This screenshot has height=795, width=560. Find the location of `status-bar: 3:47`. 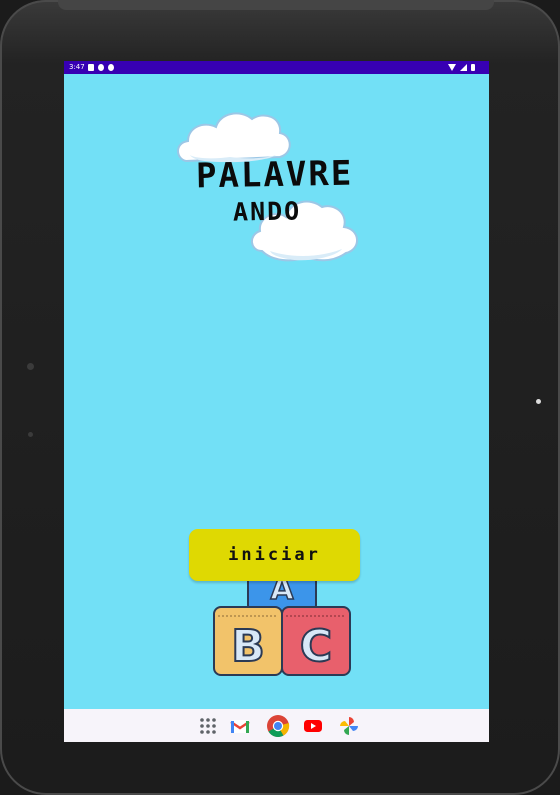

status-bar: 3:47 is located at coordinates (276, 67).